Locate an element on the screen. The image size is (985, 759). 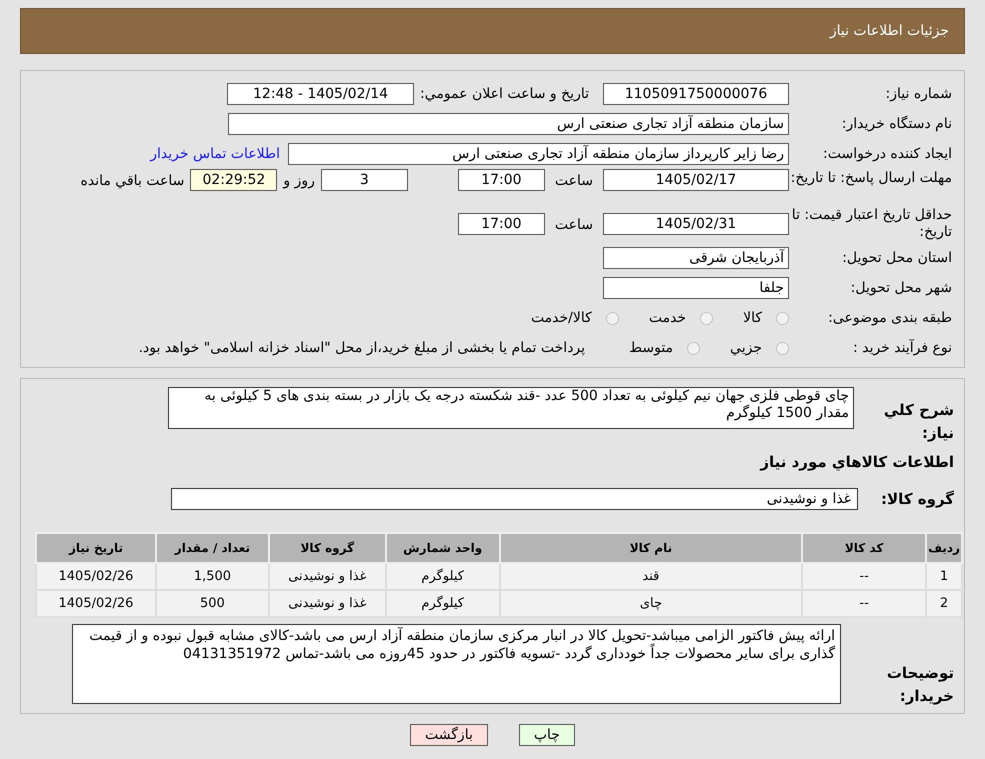
field-label: استان محل تحویل: is located at coordinates (897, 258).